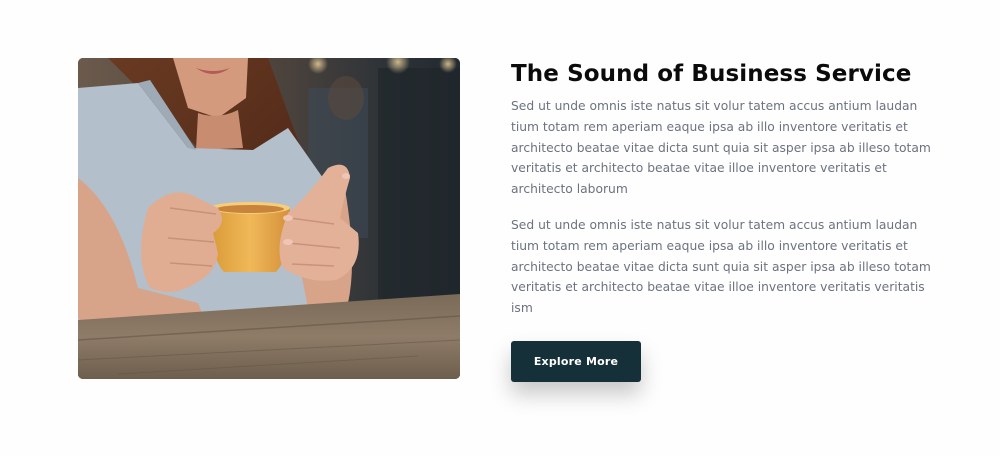 The height and width of the screenshot is (456, 1000). What do you see at coordinates (522, 308) in the screenshot?
I see `paragraph-line: ism` at bounding box center [522, 308].